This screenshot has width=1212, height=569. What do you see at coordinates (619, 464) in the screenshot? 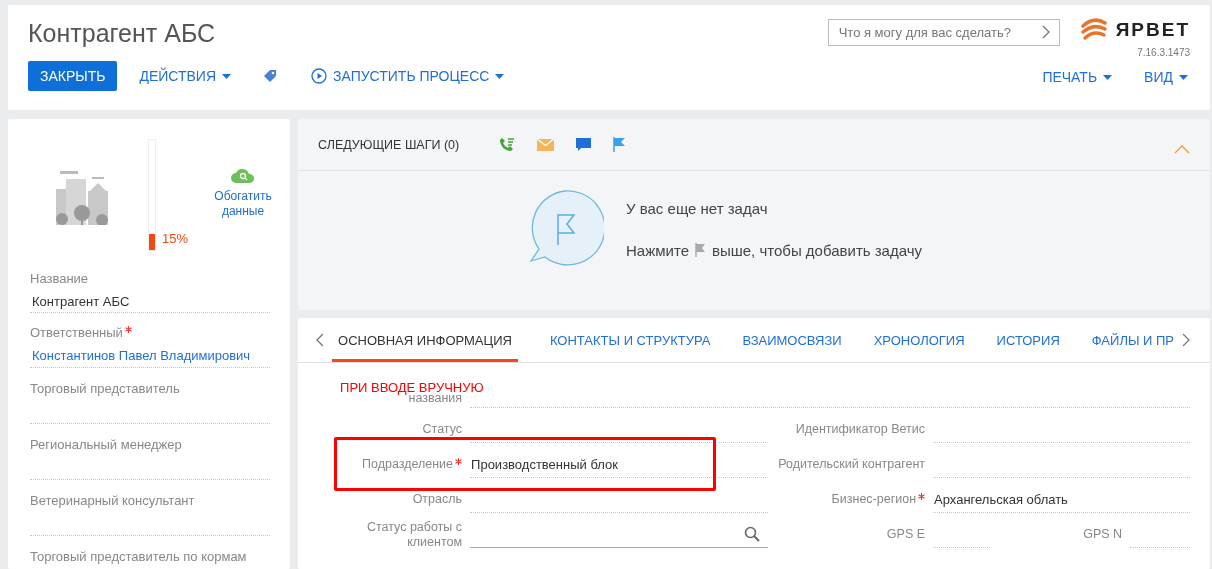
I see `input-field: Производственный блок` at bounding box center [619, 464].